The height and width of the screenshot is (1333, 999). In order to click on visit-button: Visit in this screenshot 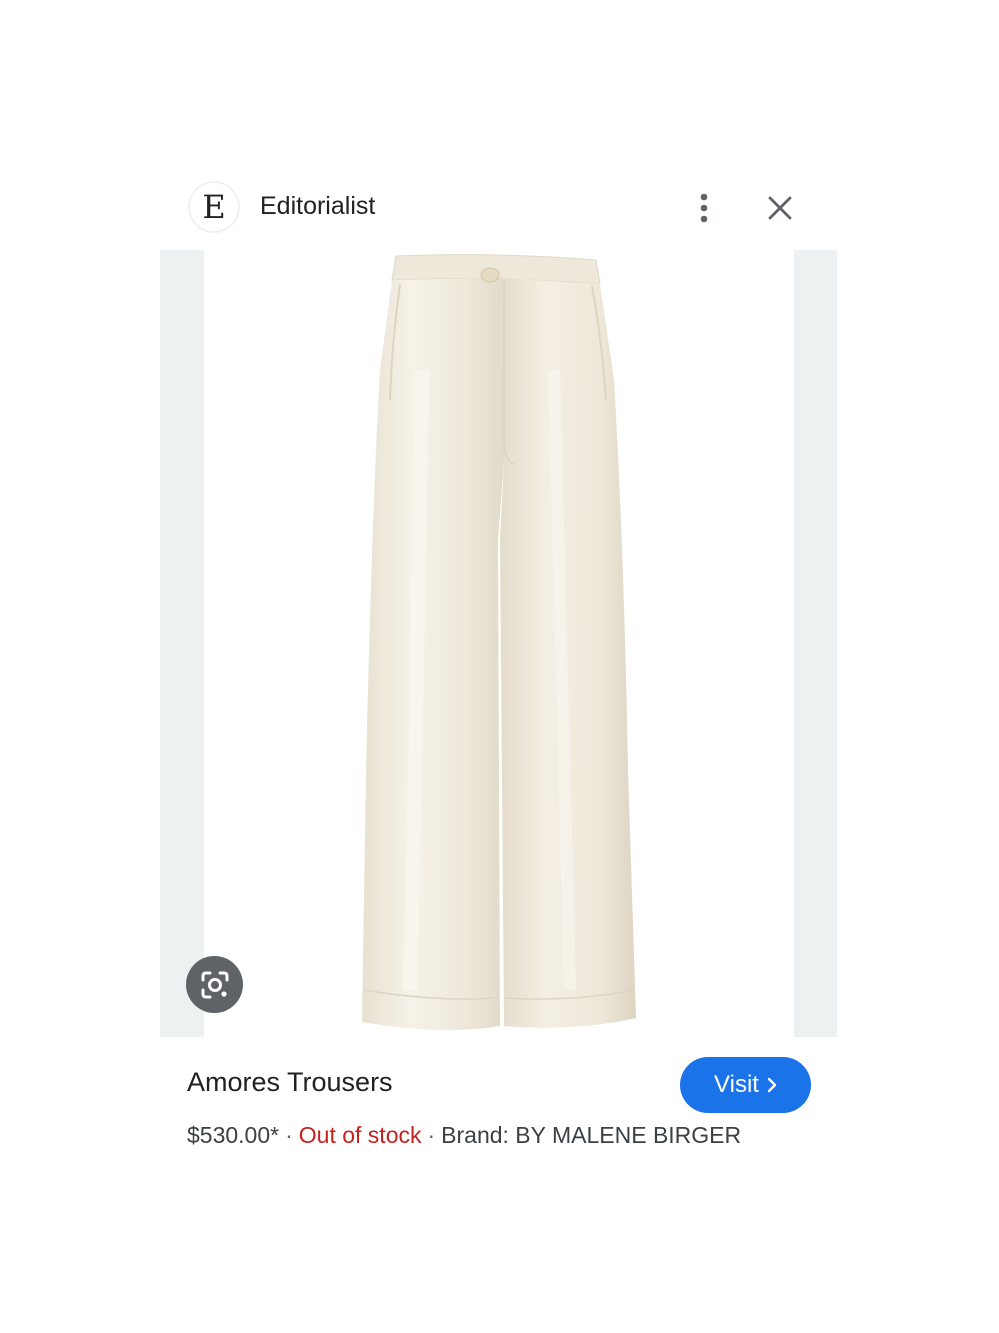, I will do `click(745, 1085)`.